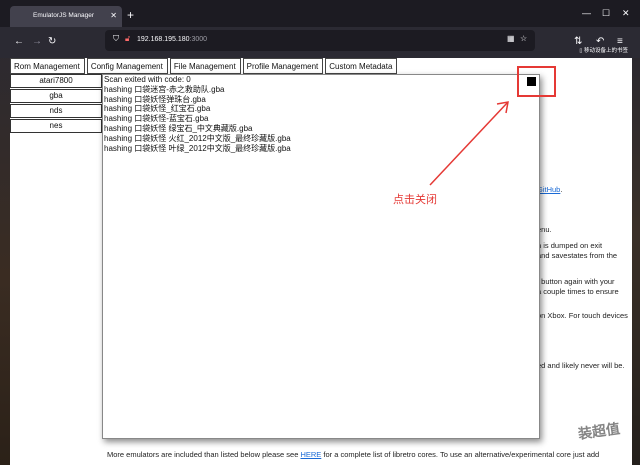  Describe the element at coordinates (320, 50) in the screenshot. I see `bookmarks-bar` at that location.